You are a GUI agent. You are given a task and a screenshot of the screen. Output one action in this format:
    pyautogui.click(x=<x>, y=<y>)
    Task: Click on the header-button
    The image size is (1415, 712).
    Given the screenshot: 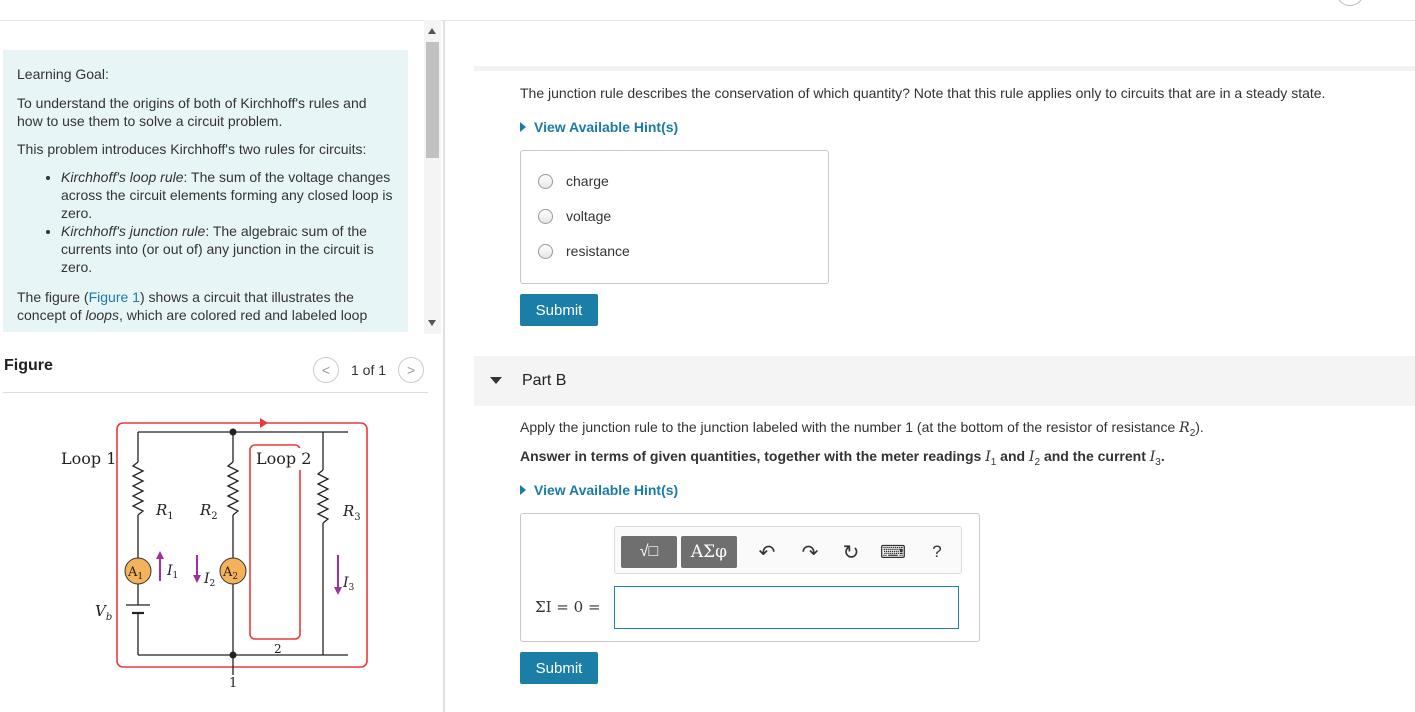 What is the action you would take?
    pyautogui.click(x=1350, y=3)
    